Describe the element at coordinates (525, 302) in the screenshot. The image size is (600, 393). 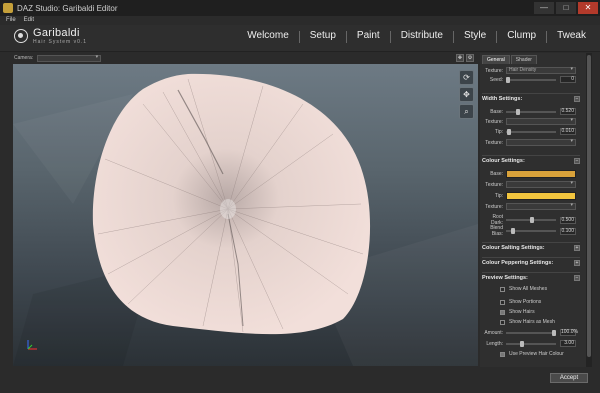
I see `show-portions-label: Show Portions` at that location.